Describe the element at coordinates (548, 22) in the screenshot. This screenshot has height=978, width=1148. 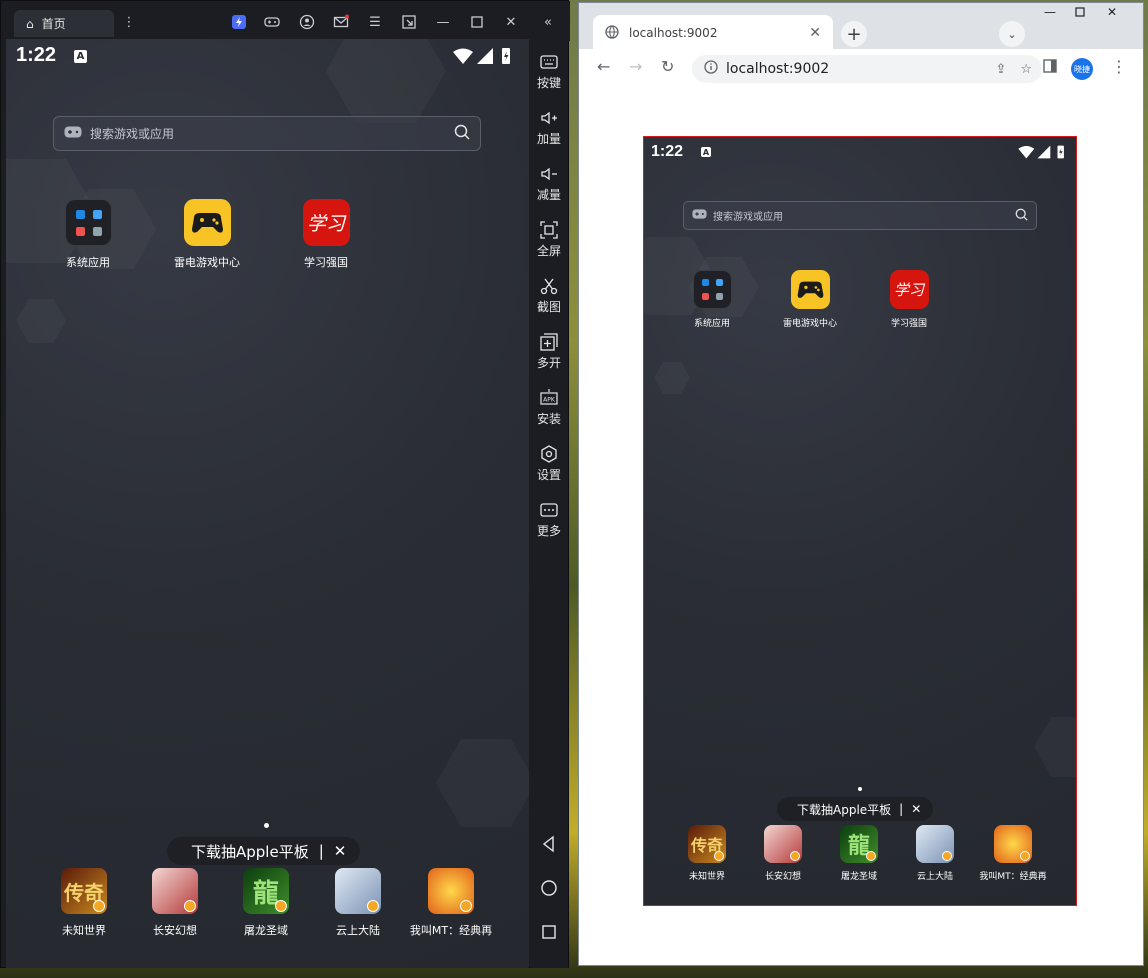
I see `collapse-sidebar-icon: «` at that location.